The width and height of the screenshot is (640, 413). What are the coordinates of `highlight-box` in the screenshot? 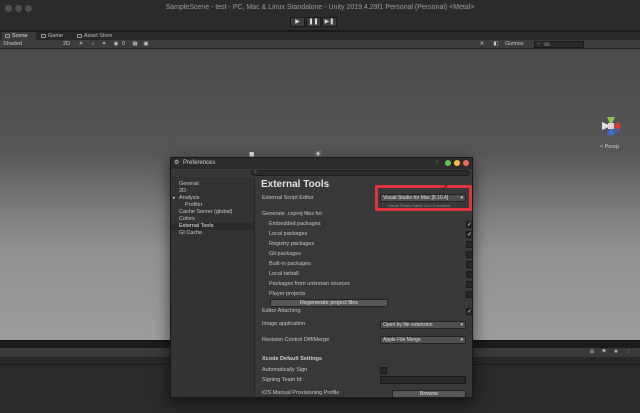 It's located at (423, 198).